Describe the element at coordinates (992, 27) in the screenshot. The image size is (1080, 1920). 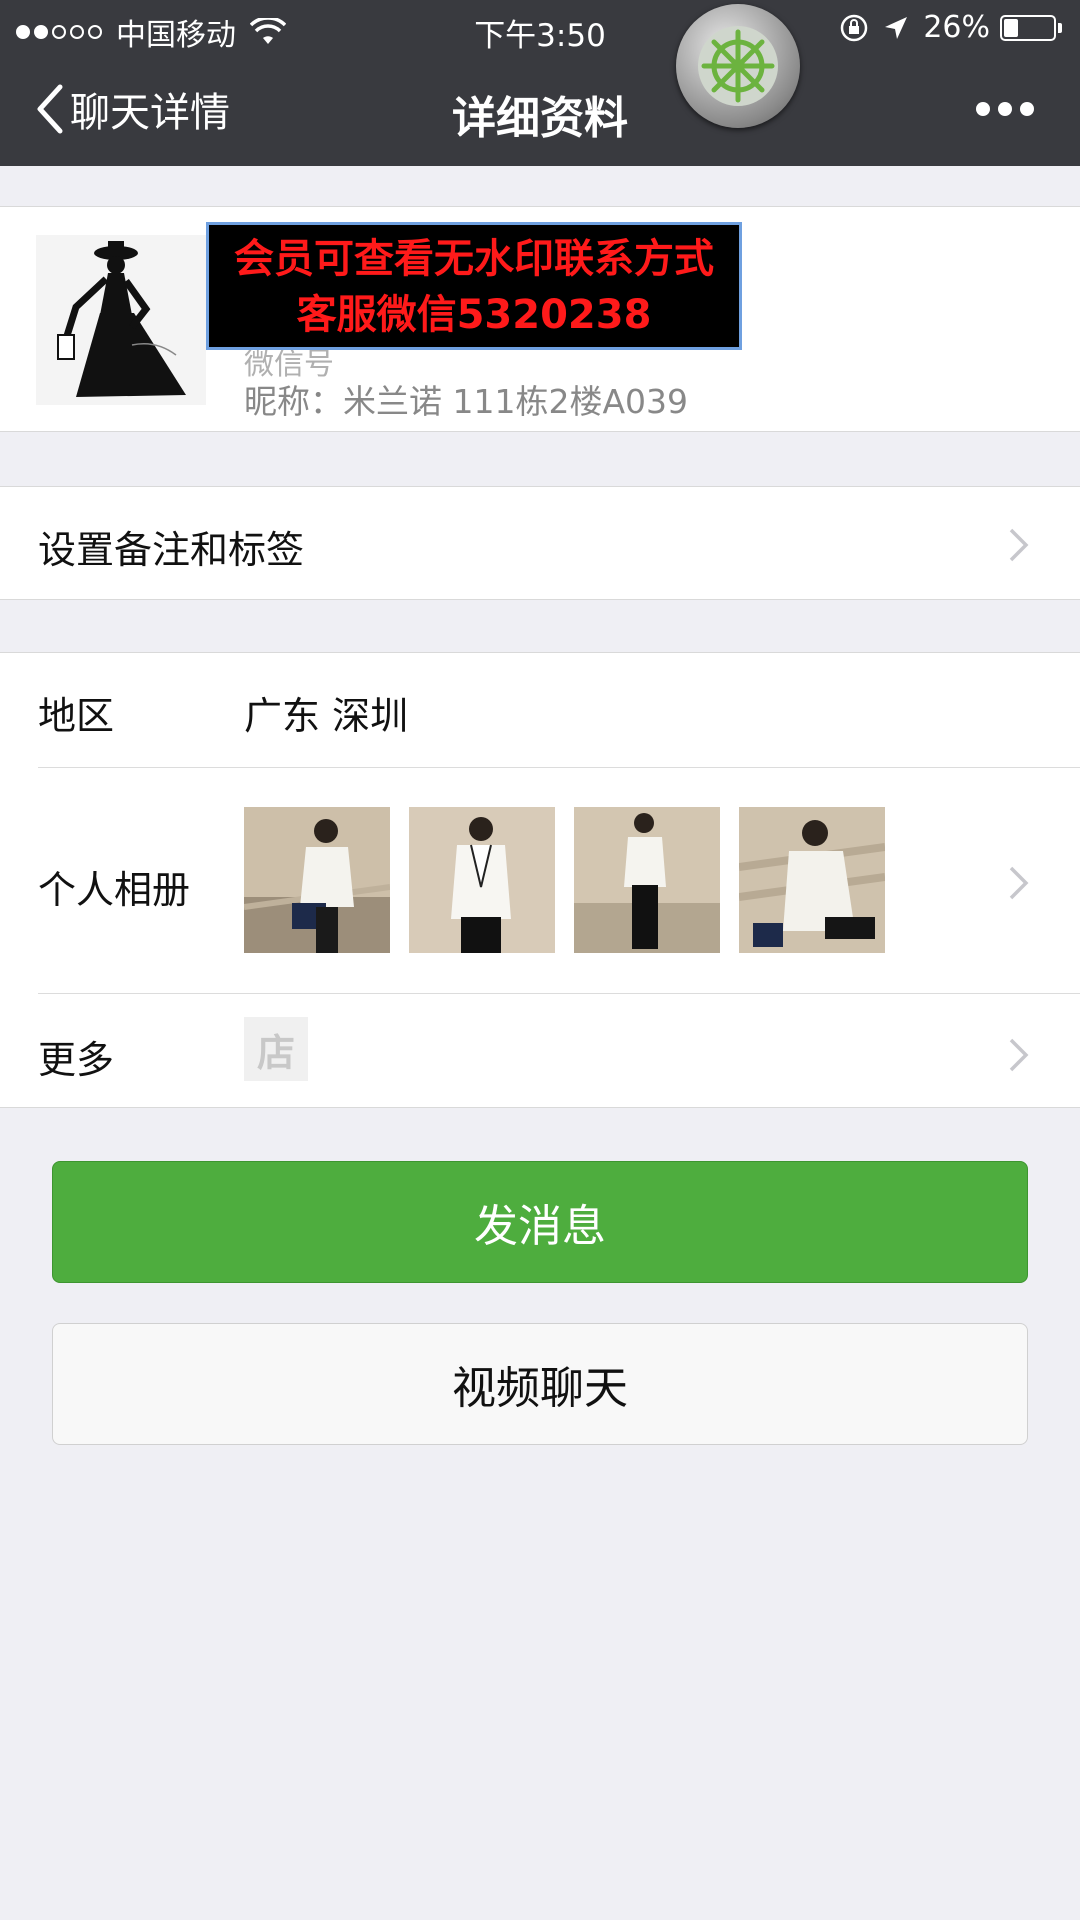
I see `battery-indicator: 26%` at that location.